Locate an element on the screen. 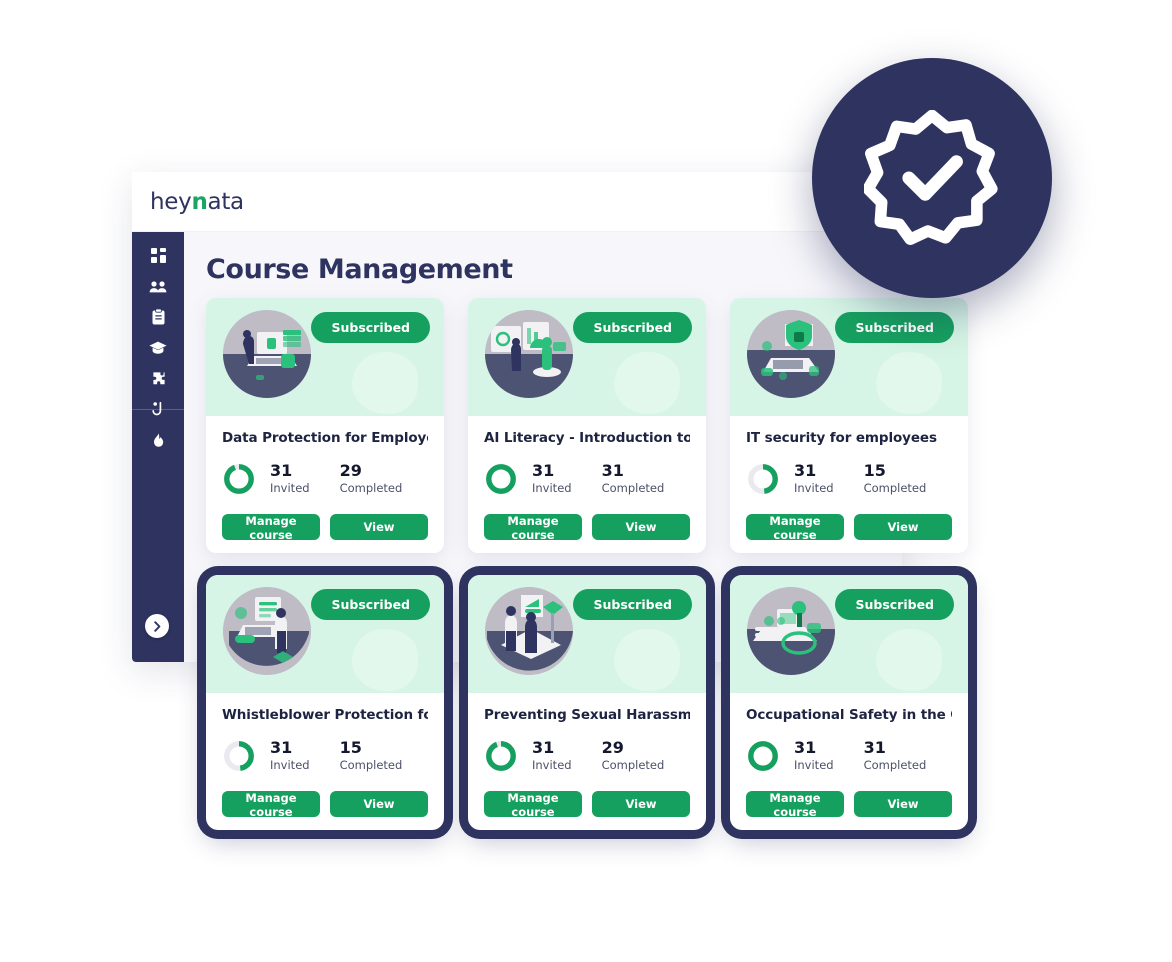 The height and width of the screenshot is (962, 1172). completed-count: 31 is located at coordinates (874, 747).